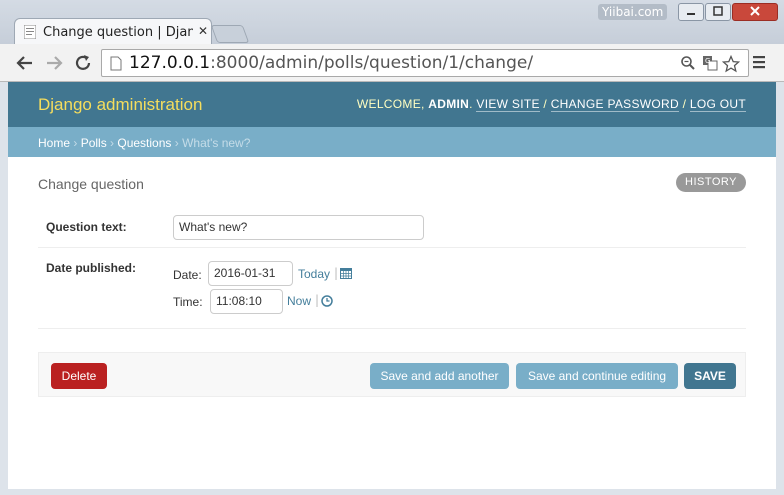 This screenshot has height=495, width=784. What do you see at coordinates (4, 288) in the screenshot?
I see `window-frame-left` at bounding box center [4, 288].